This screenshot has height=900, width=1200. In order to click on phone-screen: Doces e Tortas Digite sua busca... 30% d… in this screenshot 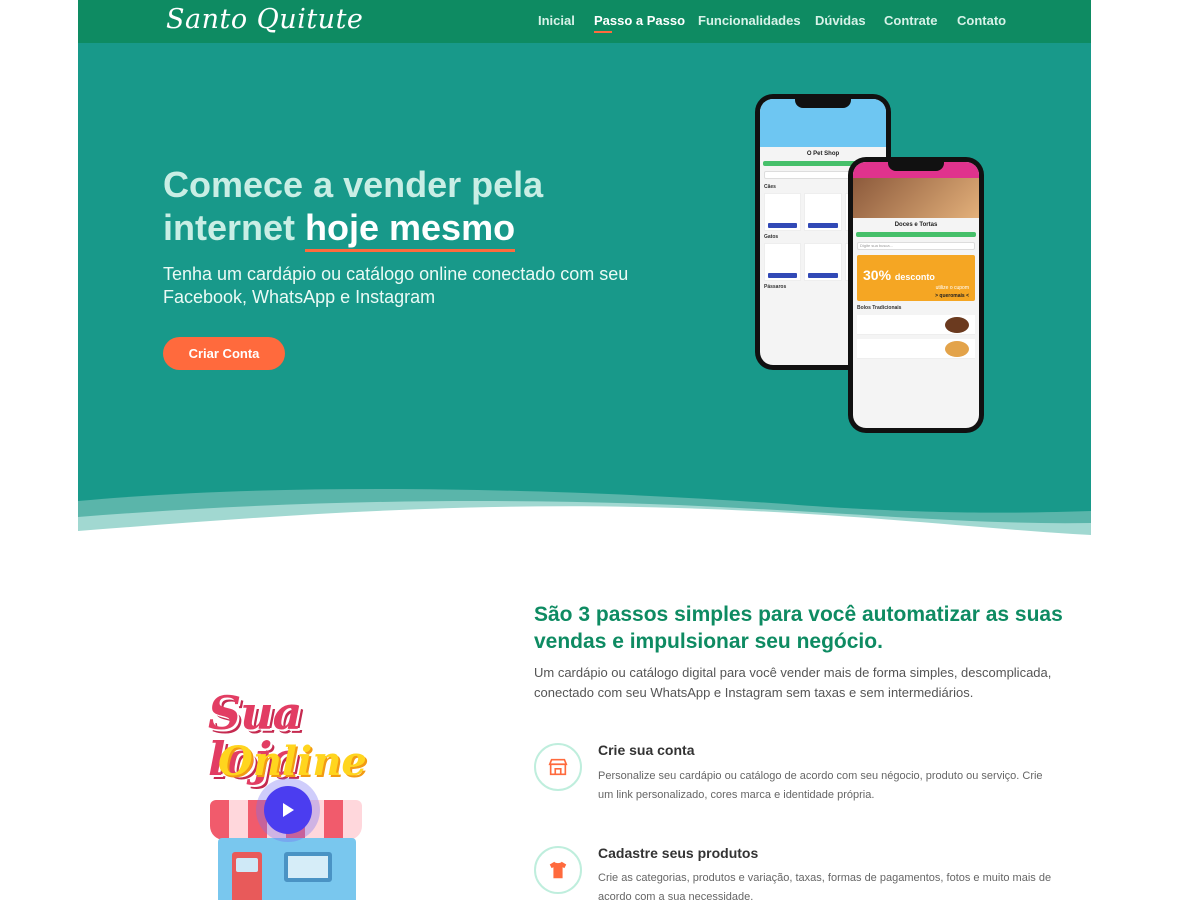, I will do `click(916, 295)`.